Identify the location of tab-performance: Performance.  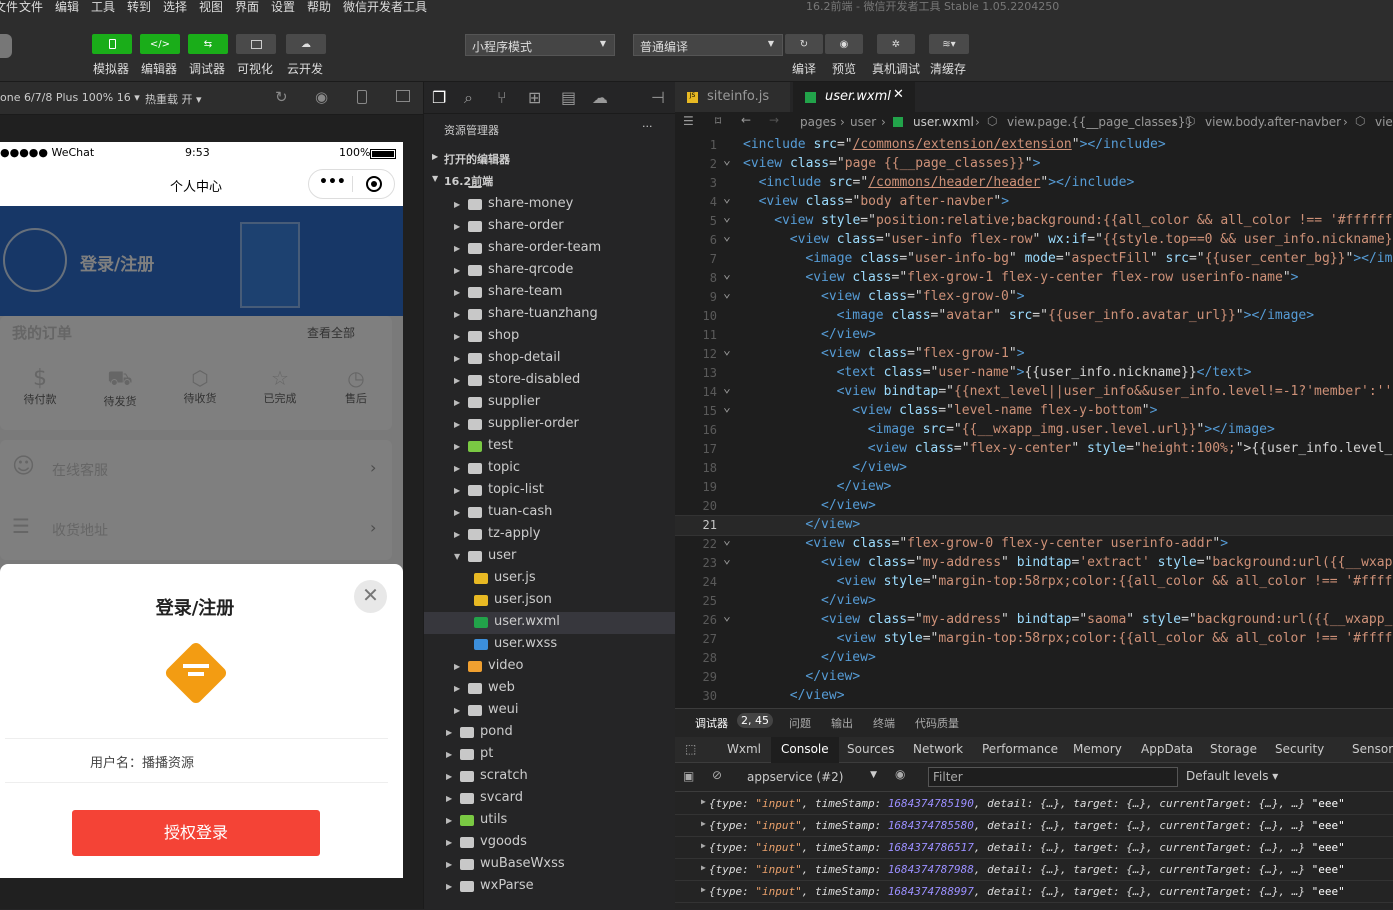
(1020, 749).